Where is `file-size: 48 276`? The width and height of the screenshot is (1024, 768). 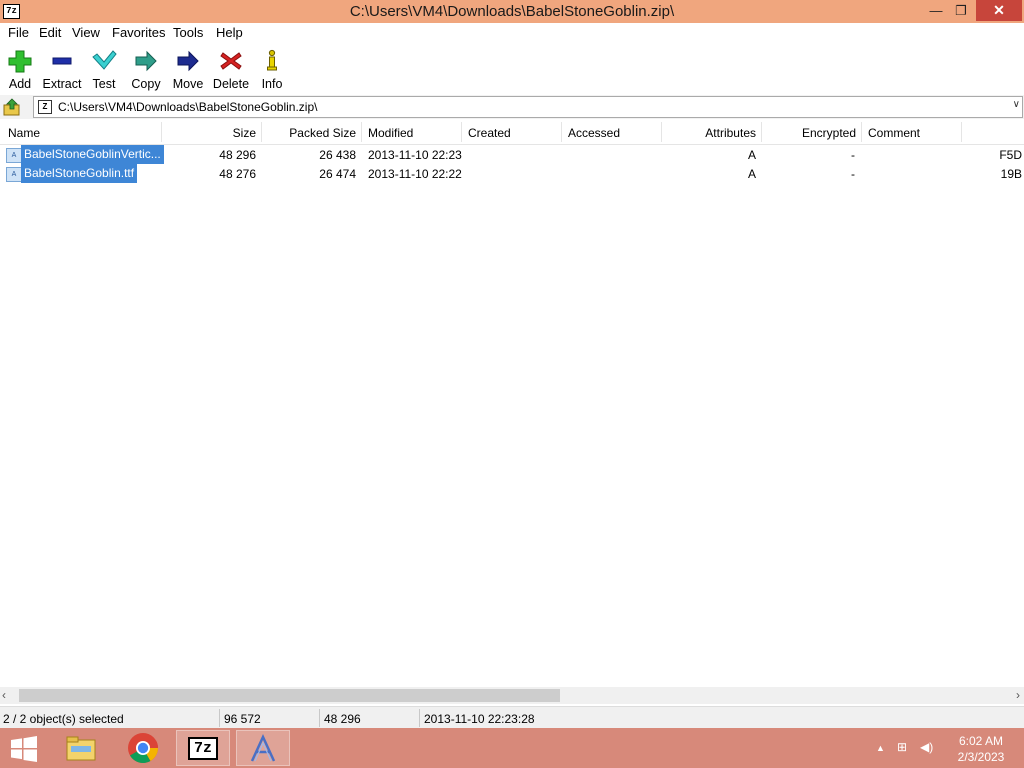 file-size: 48 276 is located at coordinates (237, 174).